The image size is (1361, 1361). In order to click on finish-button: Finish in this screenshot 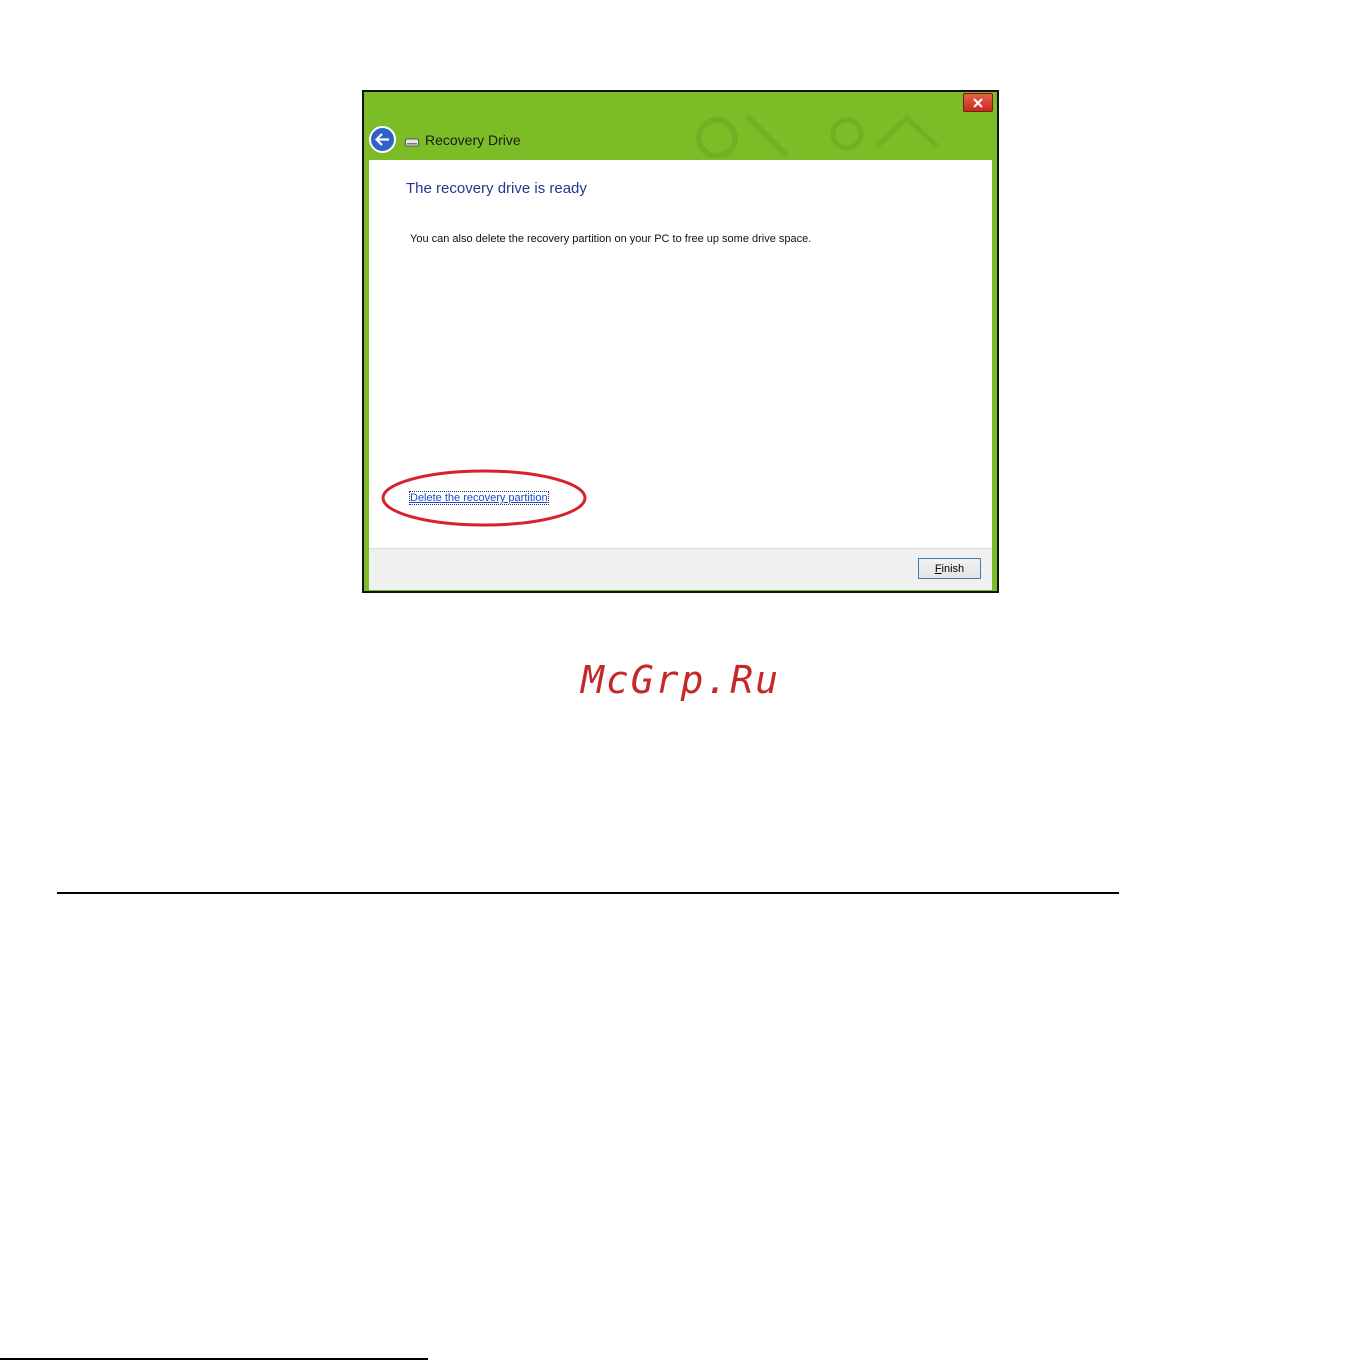, I will do `click(949, 568)`.